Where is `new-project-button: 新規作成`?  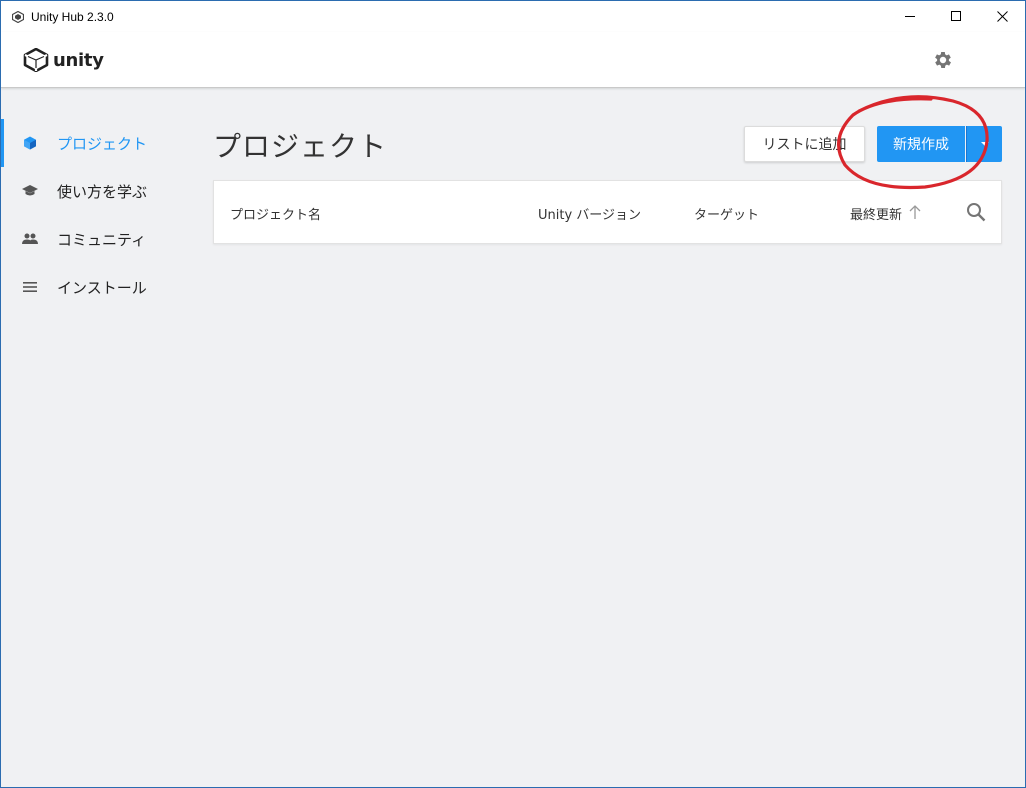
new-project-button: 新規作成 is located at coordinates (921, 144).